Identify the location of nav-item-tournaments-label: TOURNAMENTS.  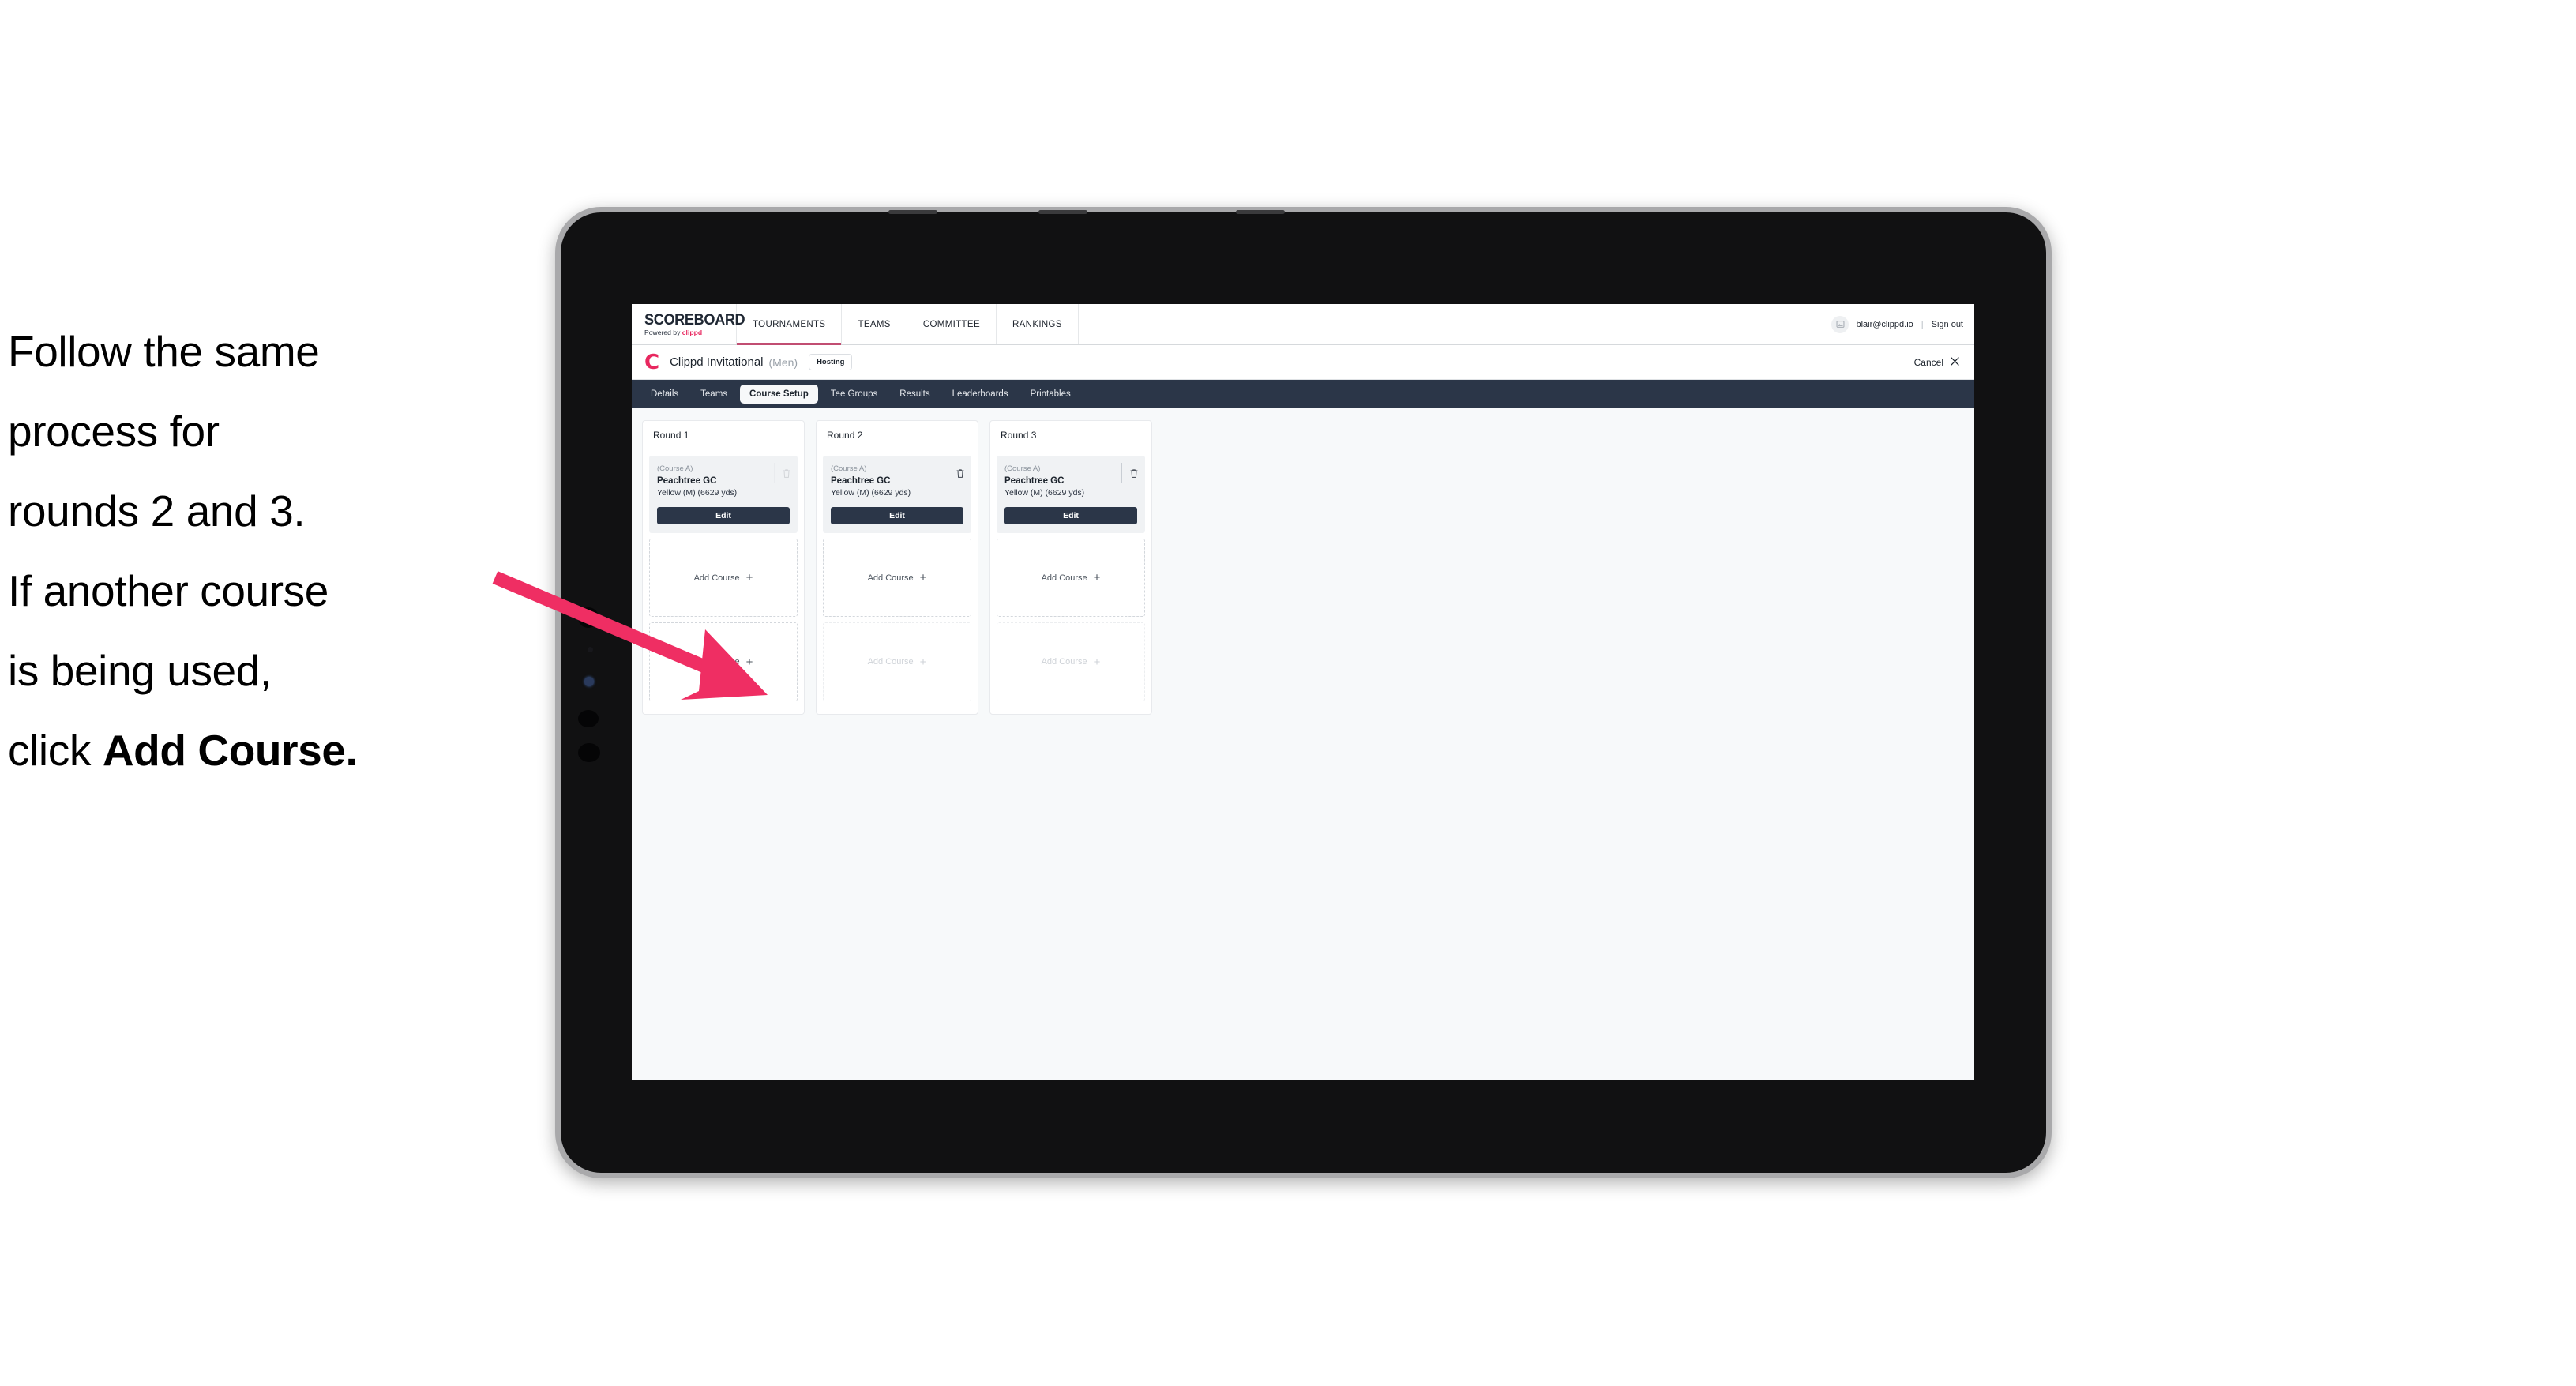
(789, 324).